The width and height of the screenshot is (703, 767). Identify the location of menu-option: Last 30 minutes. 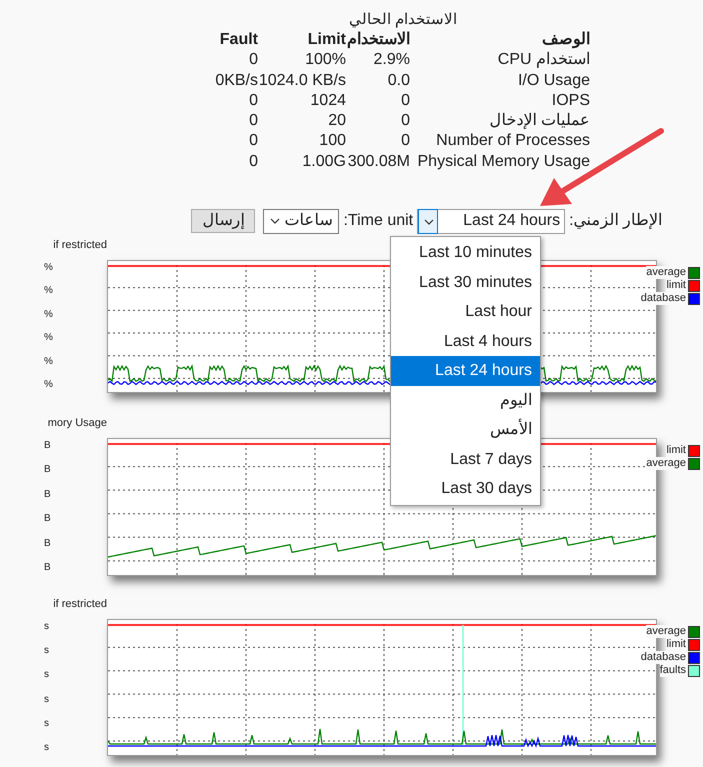
(465, 282).